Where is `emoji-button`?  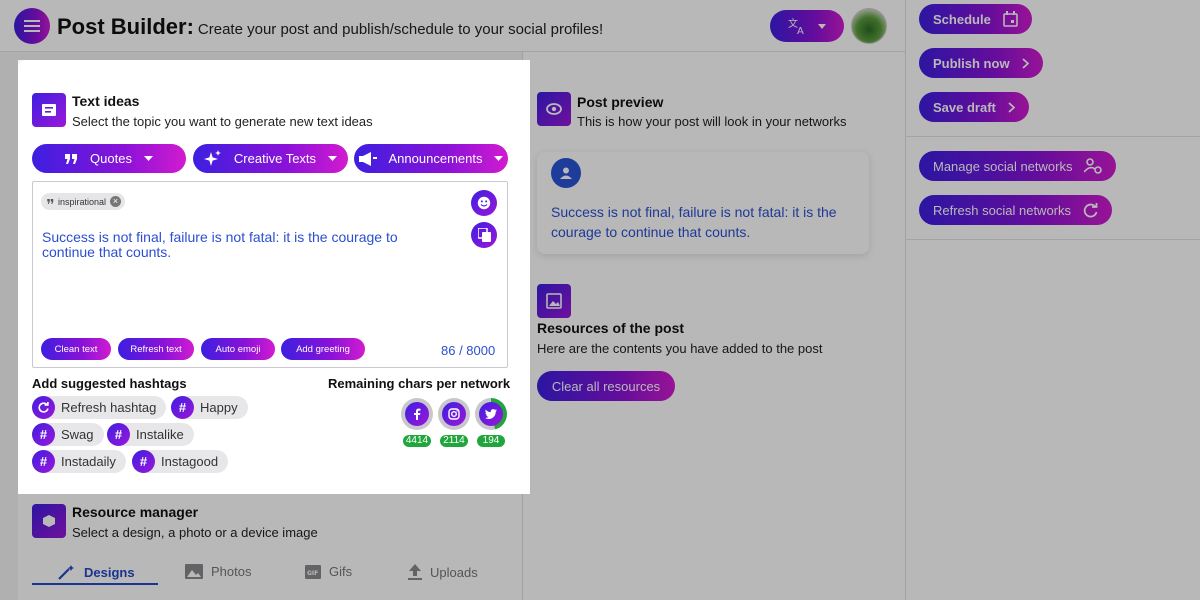 emoji-button is located at coordinates (484, 203).